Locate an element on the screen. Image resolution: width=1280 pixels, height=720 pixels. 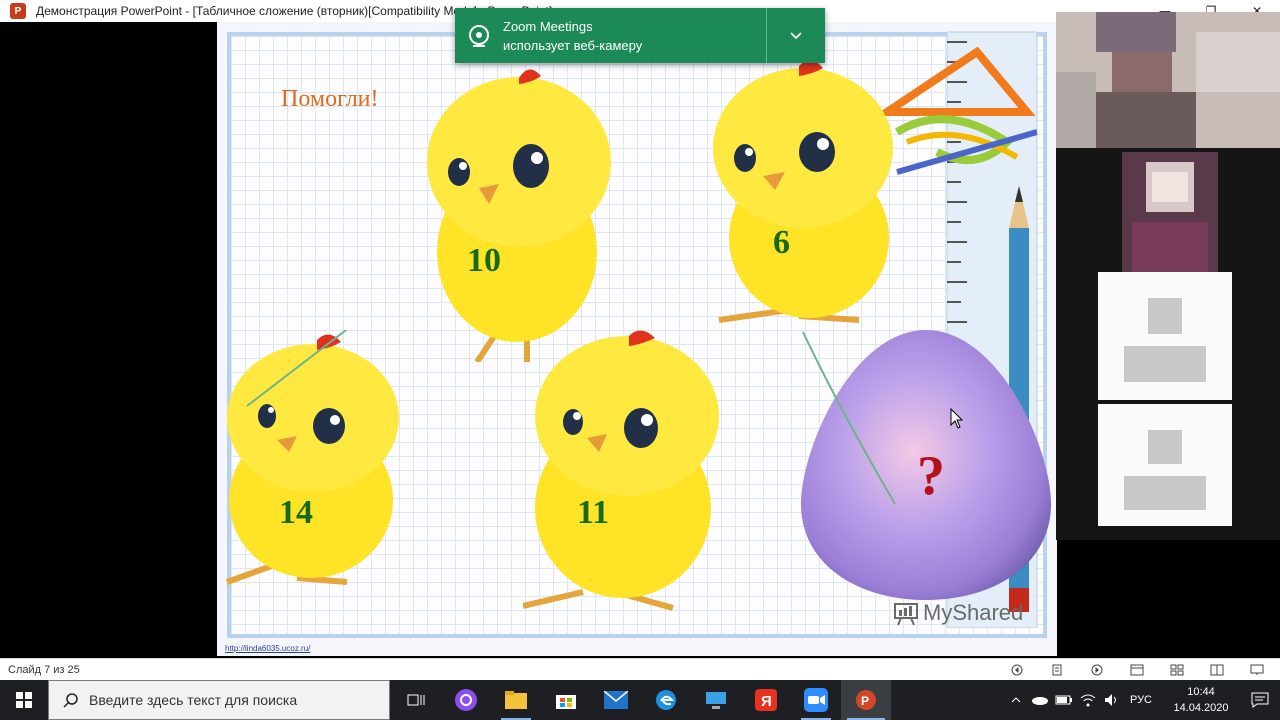
powerpoint-taskbar-icon: P is located at coordinates (866, 700).